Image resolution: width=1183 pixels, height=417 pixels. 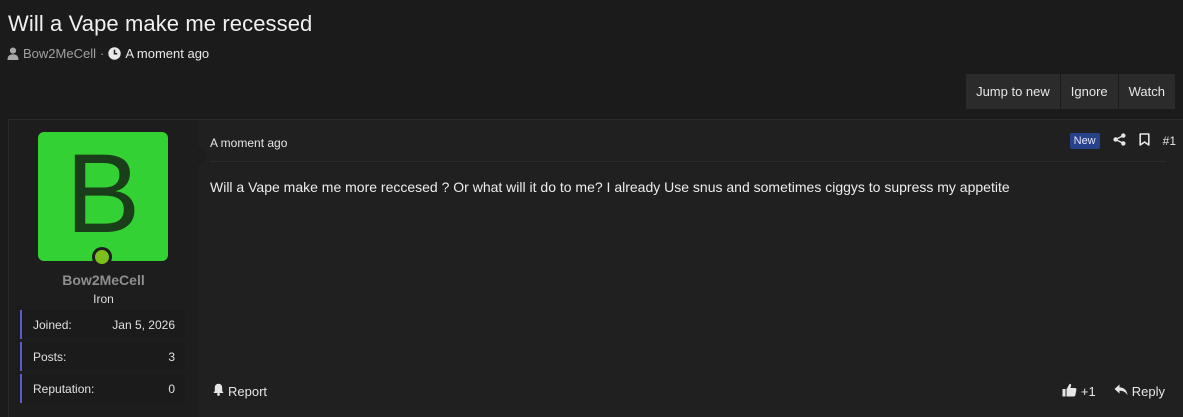 What do you see at coordinates (102, 324) in the screenshot?
I see `stat-joined: Joined: Jan 5, 2026` at bounding box center [102, 324].